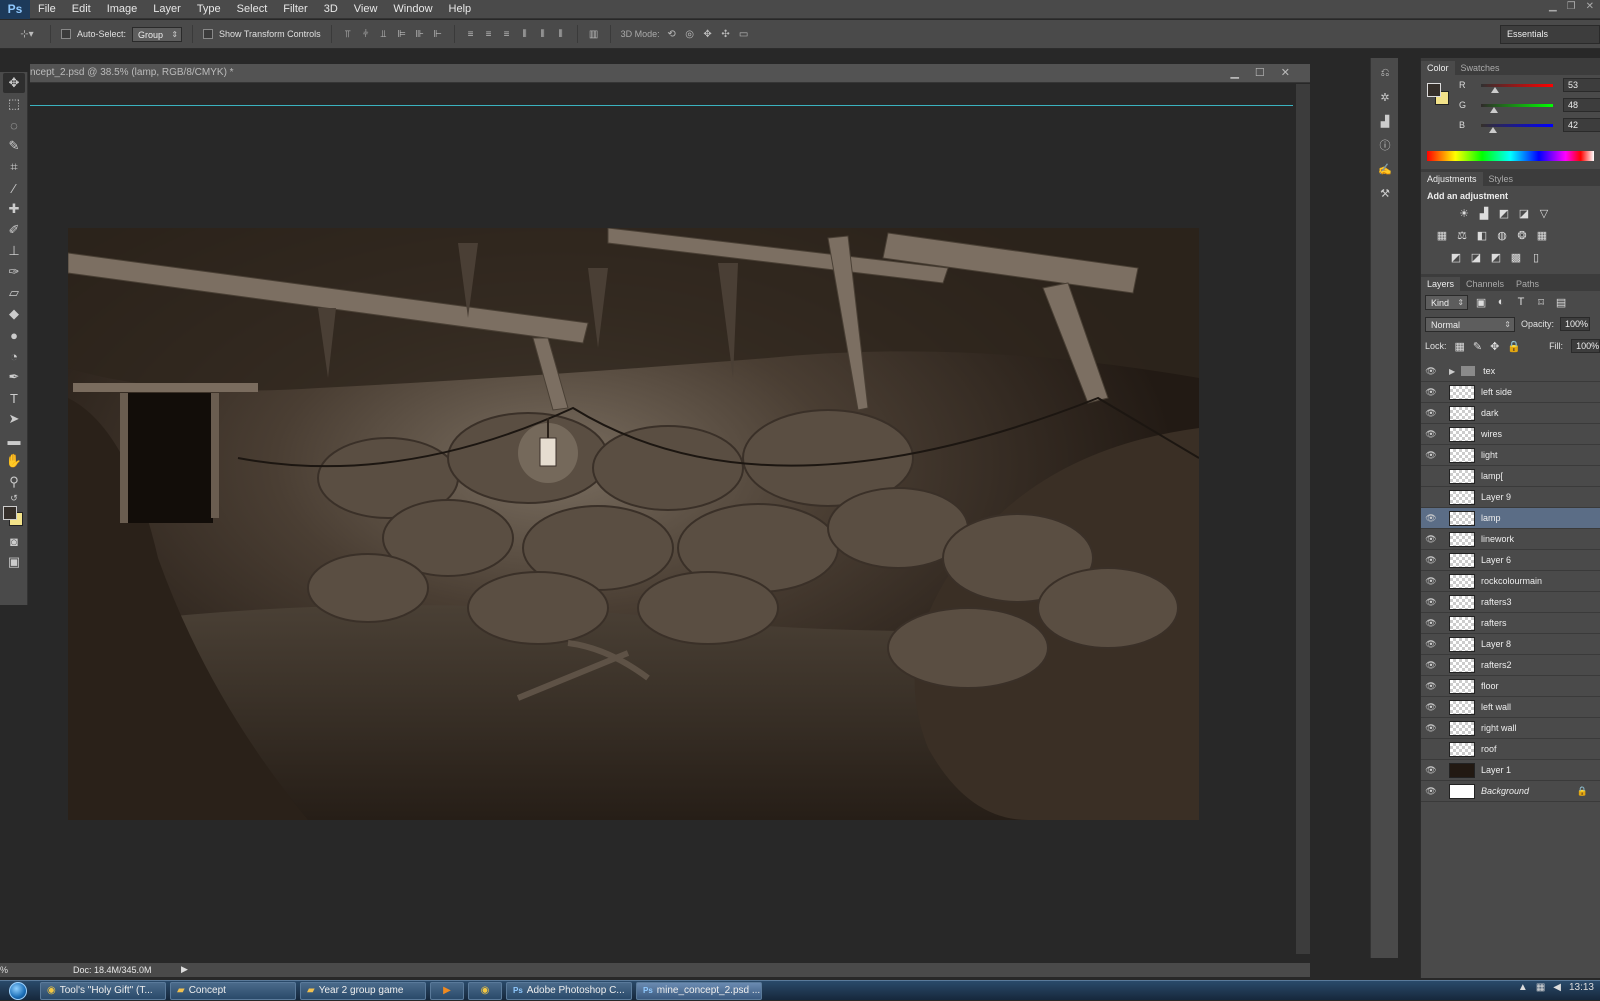 The image size is (1600, 1001). I want to click on taskbar-item: ◉, so click(485, 990).